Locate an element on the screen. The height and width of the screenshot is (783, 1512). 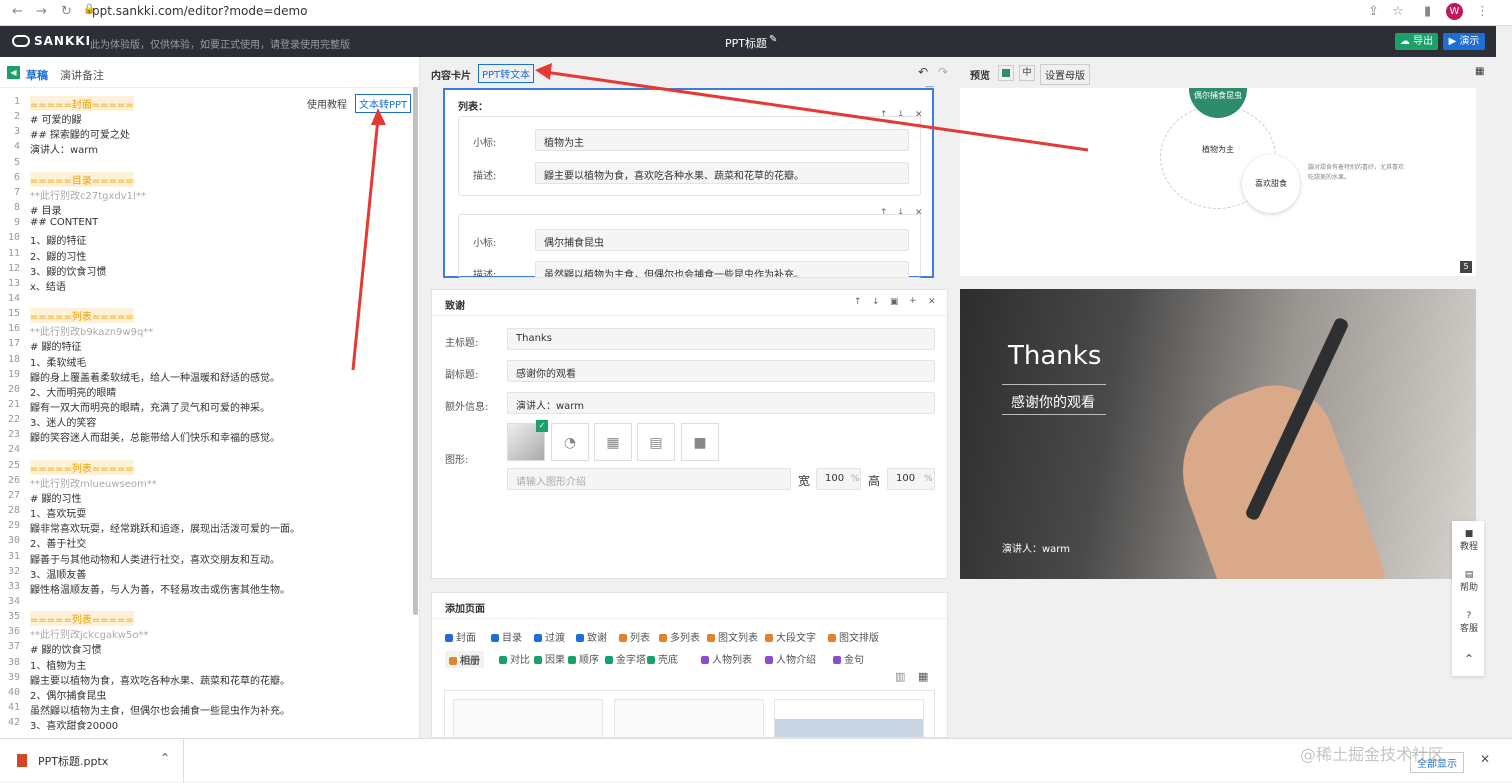
watermark: @稀土掘金技术社区 is located at coordinates (1372, 754).